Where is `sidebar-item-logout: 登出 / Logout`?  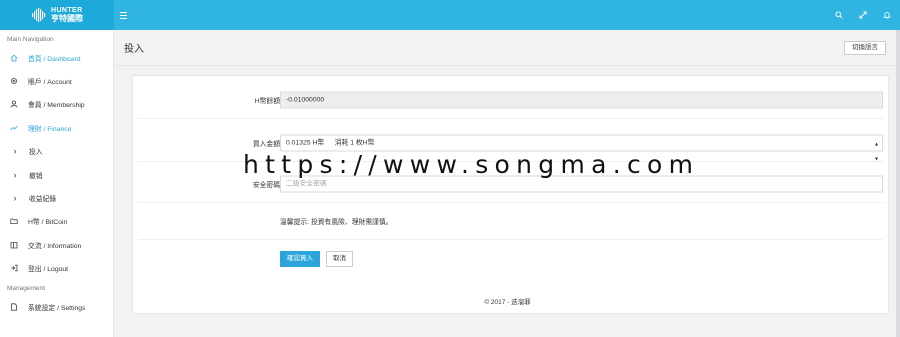
sidebar-item-logout: 登出 / Logout is located at coordinates (56, 268).